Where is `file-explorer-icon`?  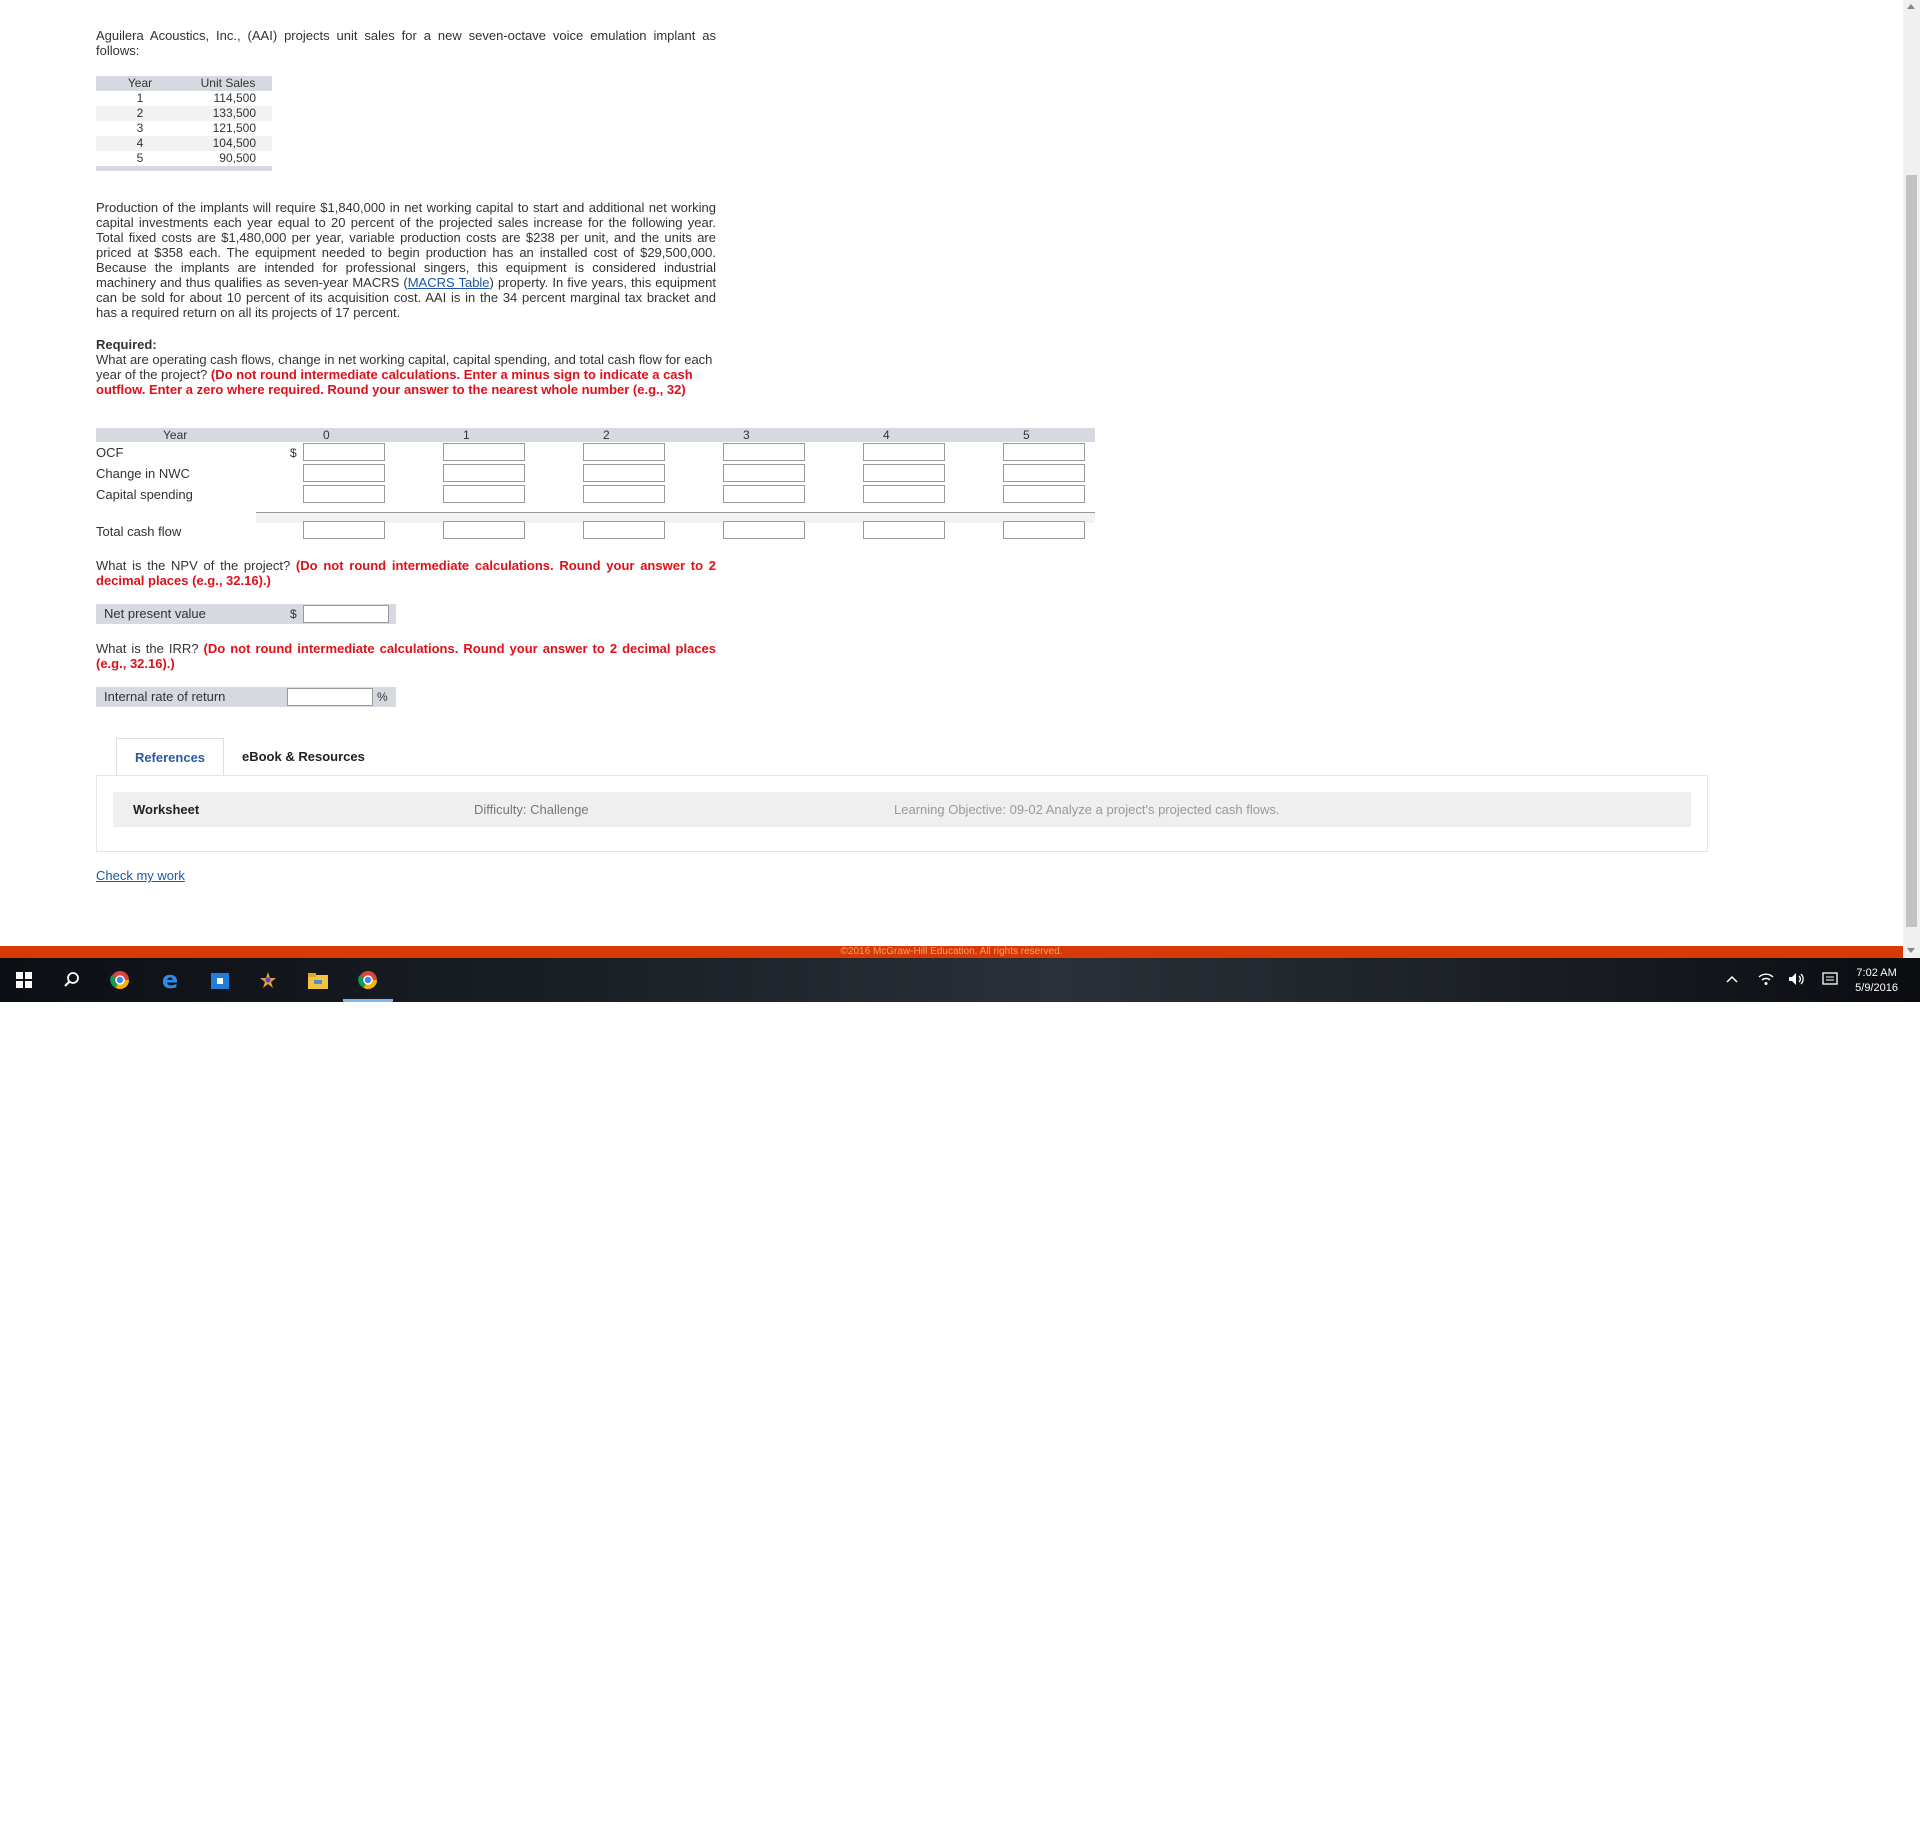 file-explorer-icon is located at coordinates (318, 980).